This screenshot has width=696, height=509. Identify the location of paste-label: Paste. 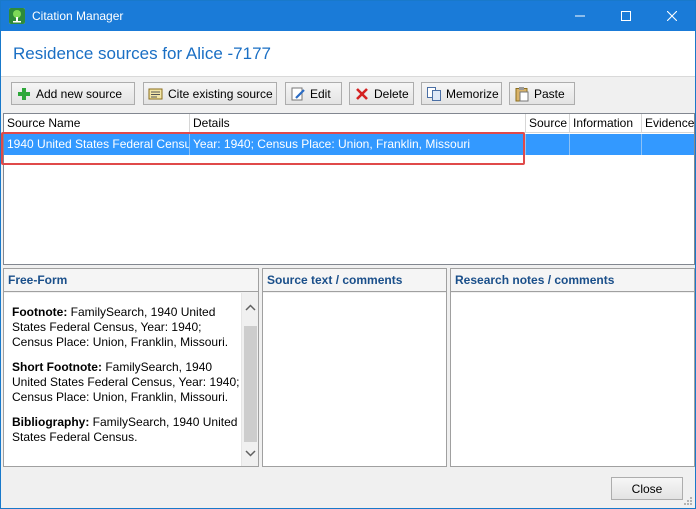
(549, 93).